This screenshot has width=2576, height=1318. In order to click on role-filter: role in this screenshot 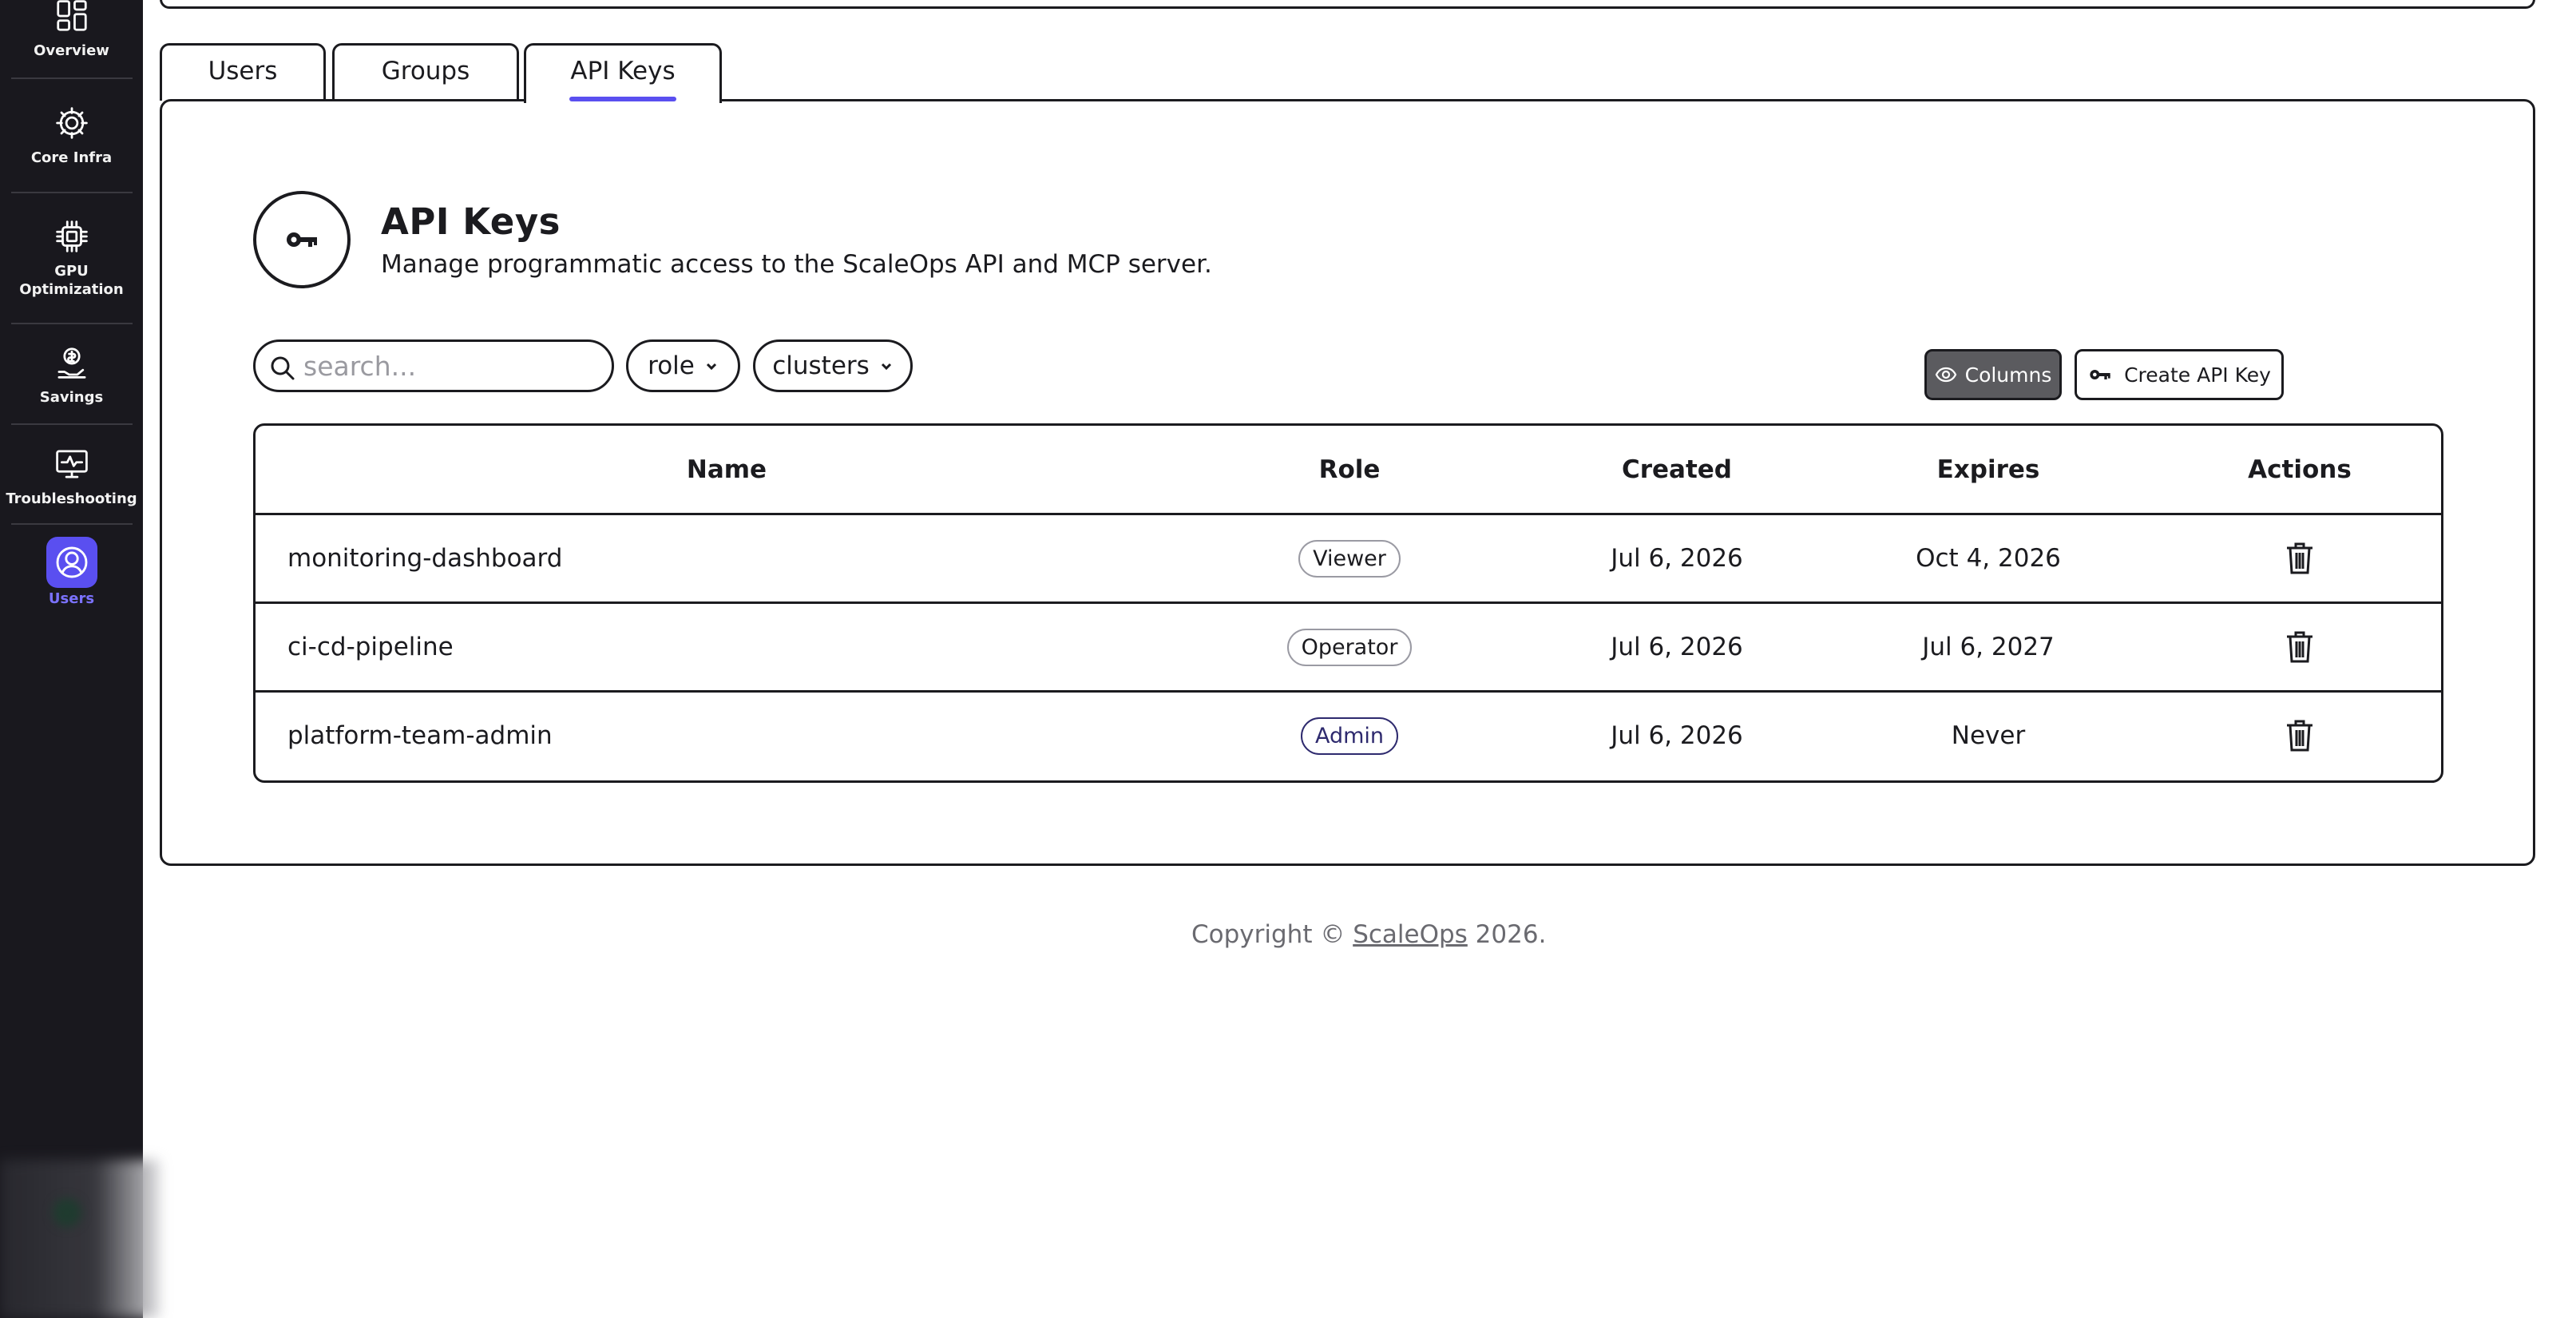, I will do `click(683, 365)`.